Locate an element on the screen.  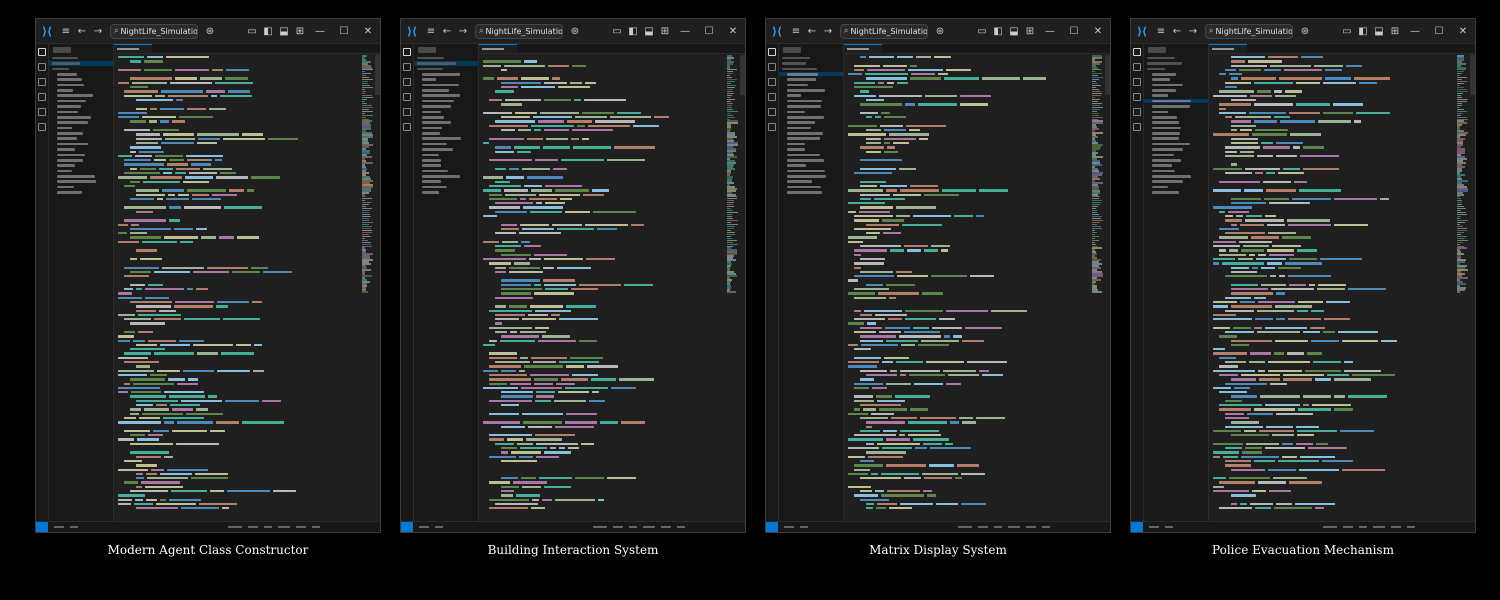
minimap is located at coordinates (733, 287).